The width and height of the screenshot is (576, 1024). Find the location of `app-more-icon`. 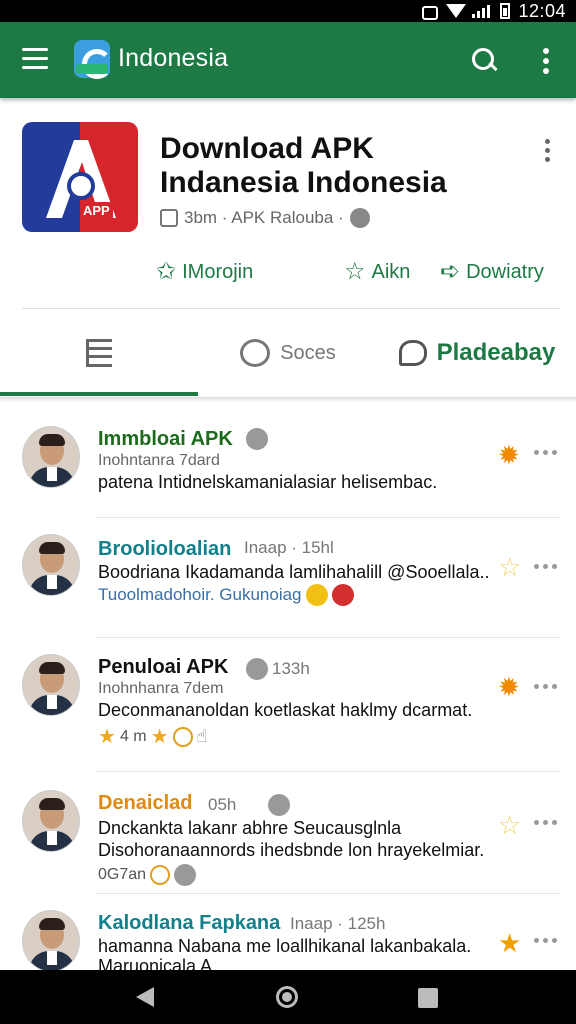

app-more-icon is located at coordinates (548, 151).